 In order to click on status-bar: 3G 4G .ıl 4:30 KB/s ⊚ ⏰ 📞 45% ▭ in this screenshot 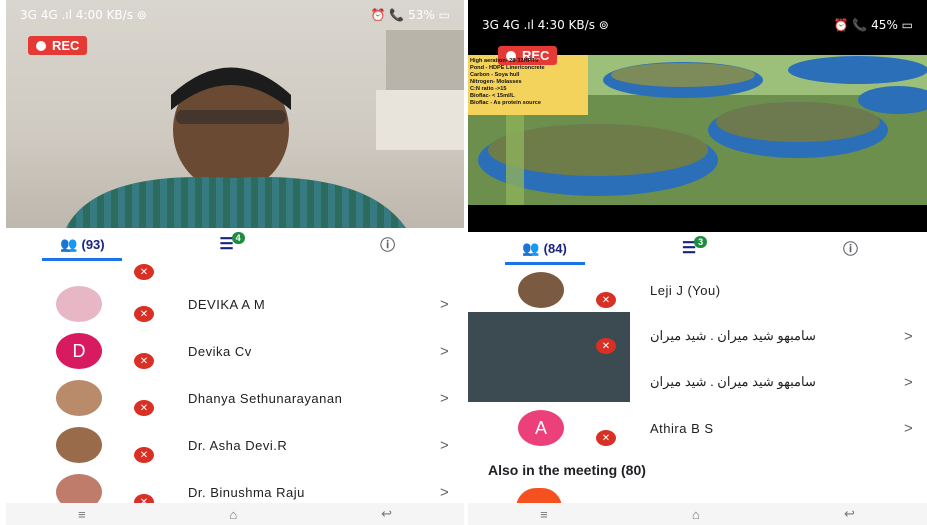, I will do `click(697, 25)`.